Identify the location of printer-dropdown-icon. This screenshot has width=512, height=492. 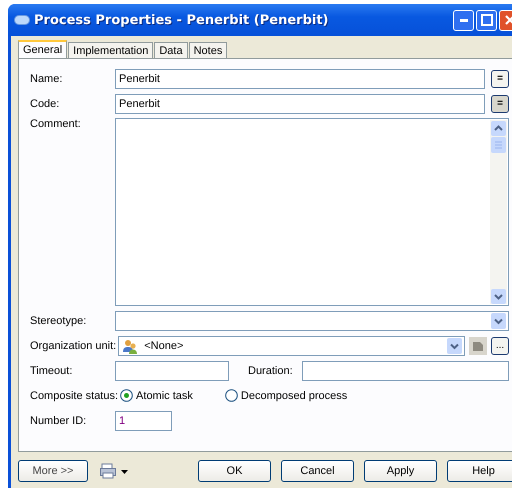
(115, 471).